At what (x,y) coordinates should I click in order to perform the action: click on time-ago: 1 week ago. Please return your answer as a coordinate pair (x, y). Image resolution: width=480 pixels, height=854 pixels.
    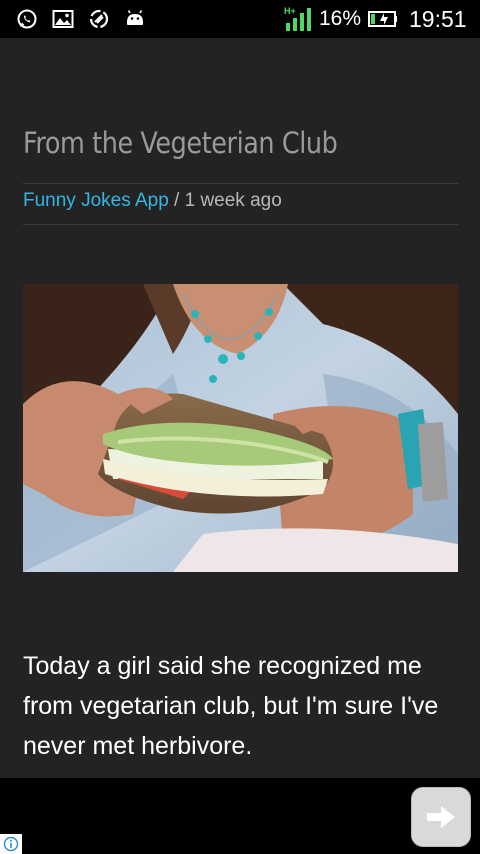
    Looking at the image, I should click on (233, 200).